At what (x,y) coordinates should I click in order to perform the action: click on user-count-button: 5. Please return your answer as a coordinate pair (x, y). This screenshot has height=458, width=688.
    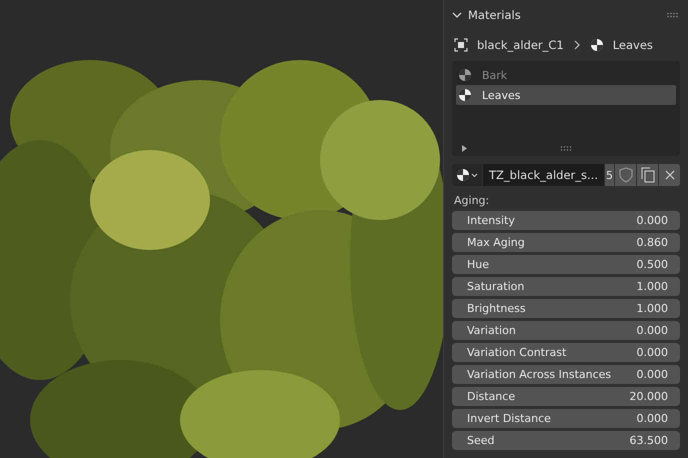
    Looking at the image, I should click on (609, 175).